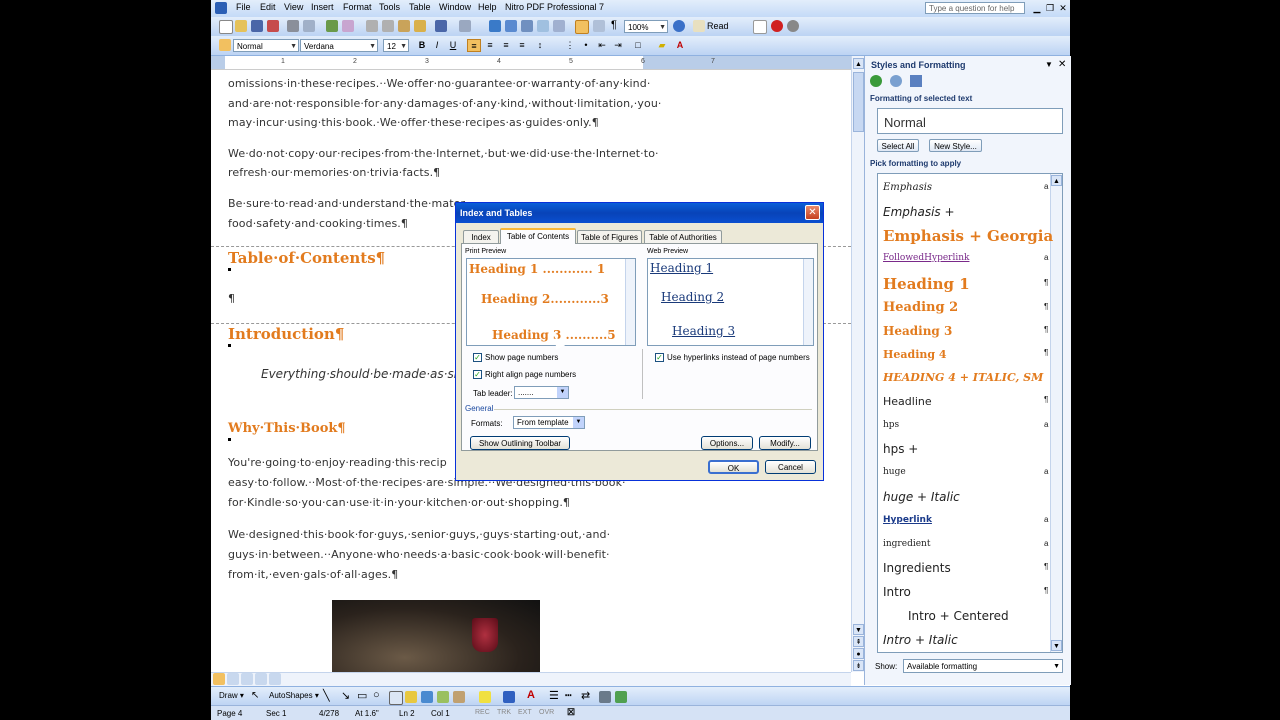 The height and width of the screenshot is (720, 1280). What do you see at coordinates (900, 449) in the screenshot?
I see `style-item: hps +` at bounding box center [900, 449].